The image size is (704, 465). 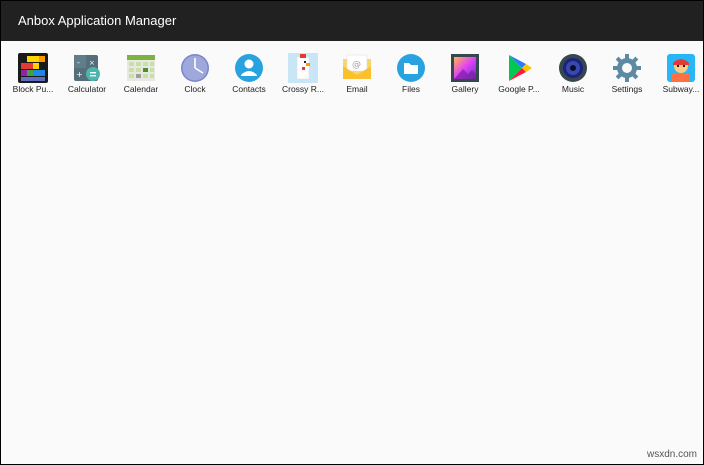 I want to click on app-music: Music, so click(x=573, y=76).